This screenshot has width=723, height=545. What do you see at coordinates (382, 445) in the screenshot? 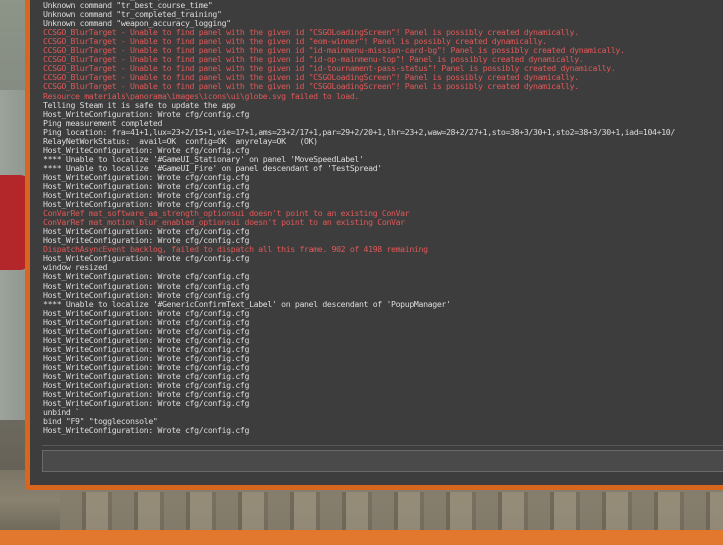
I see `console-divider` at bounding box center [382, 445].